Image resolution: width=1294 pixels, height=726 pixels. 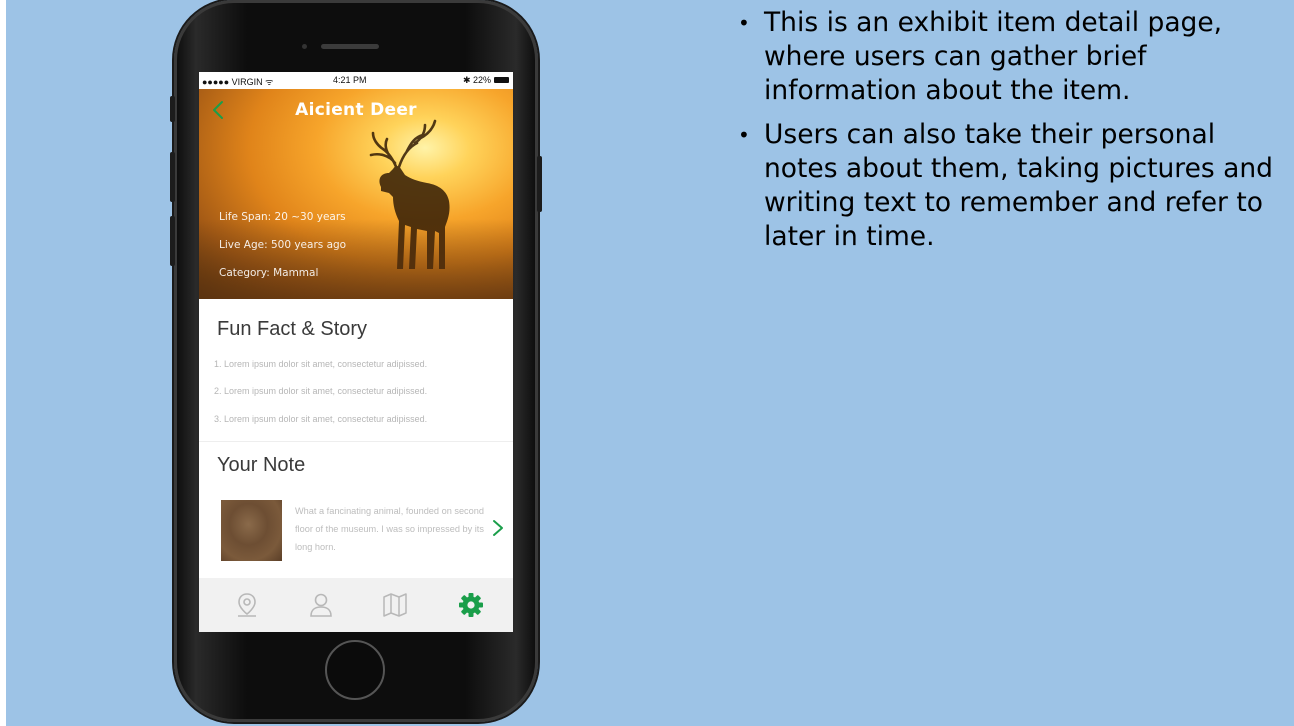 What do you see at coordinates (476, 80) in the screenshot?
I see `battery-label: ✱ 22%` at bounding box center [476, 80].